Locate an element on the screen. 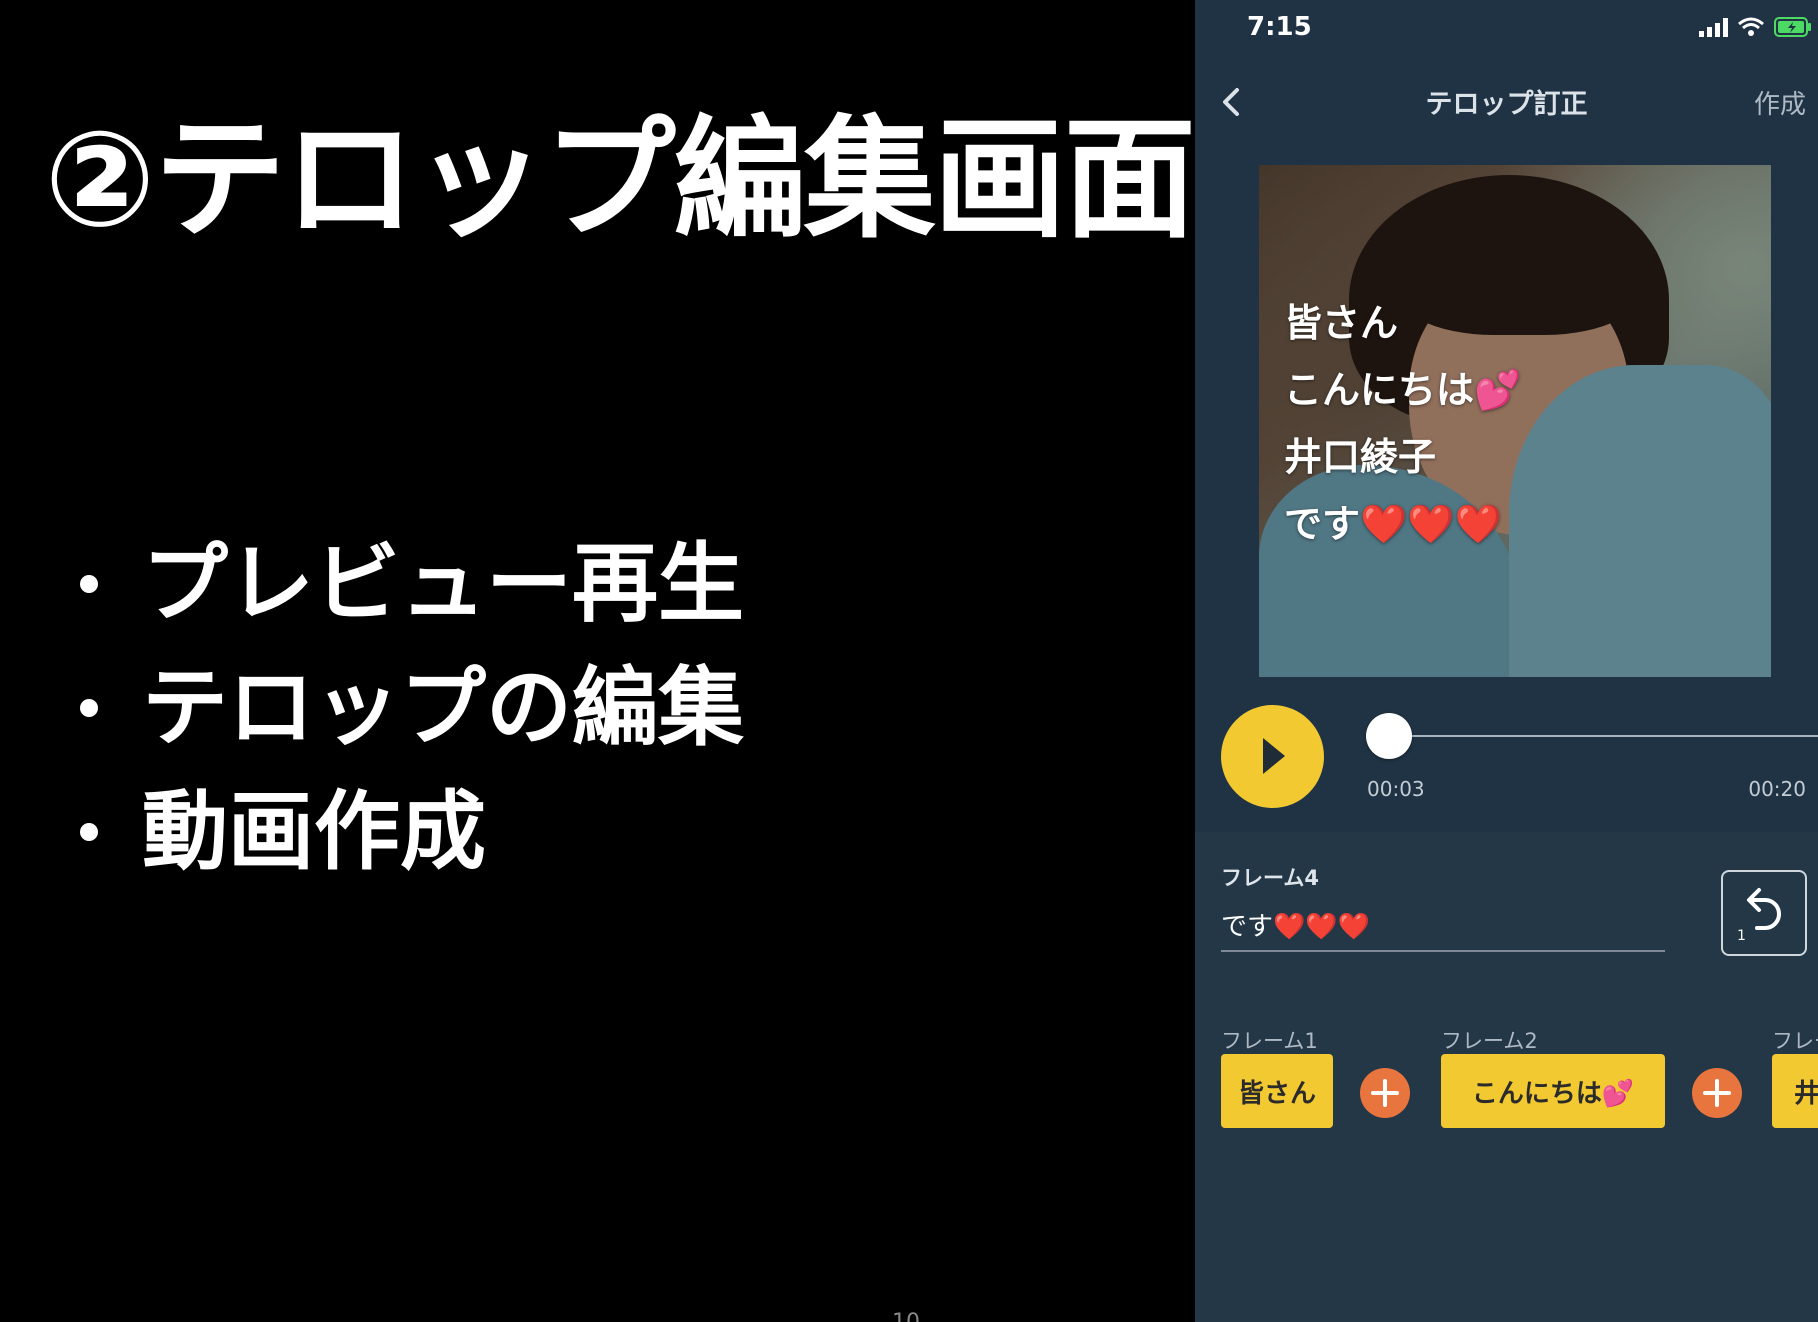  nav-title: テロップ訂正 is located at coordinates (1506, 104).